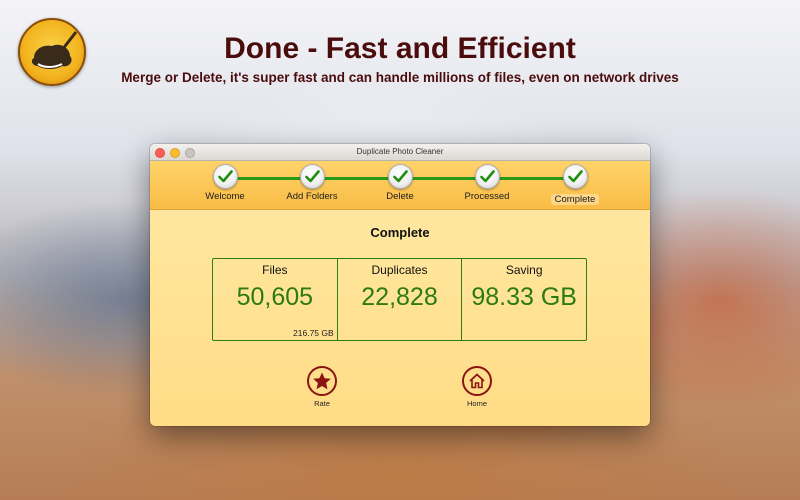 The height and width of the screenshot is (500, 800). Describe the element at coordinates (575, 199) in the screenshot. I see `step-label: Complete` at that location.